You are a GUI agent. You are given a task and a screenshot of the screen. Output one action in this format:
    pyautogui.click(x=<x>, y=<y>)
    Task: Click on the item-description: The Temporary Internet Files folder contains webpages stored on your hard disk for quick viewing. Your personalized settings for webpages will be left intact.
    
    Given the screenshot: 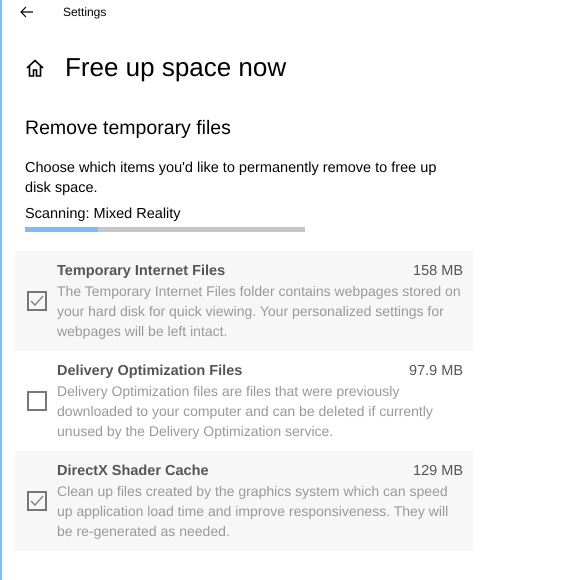 What is the action you would take?
    pyautogui.click(x=259, y=311)
    